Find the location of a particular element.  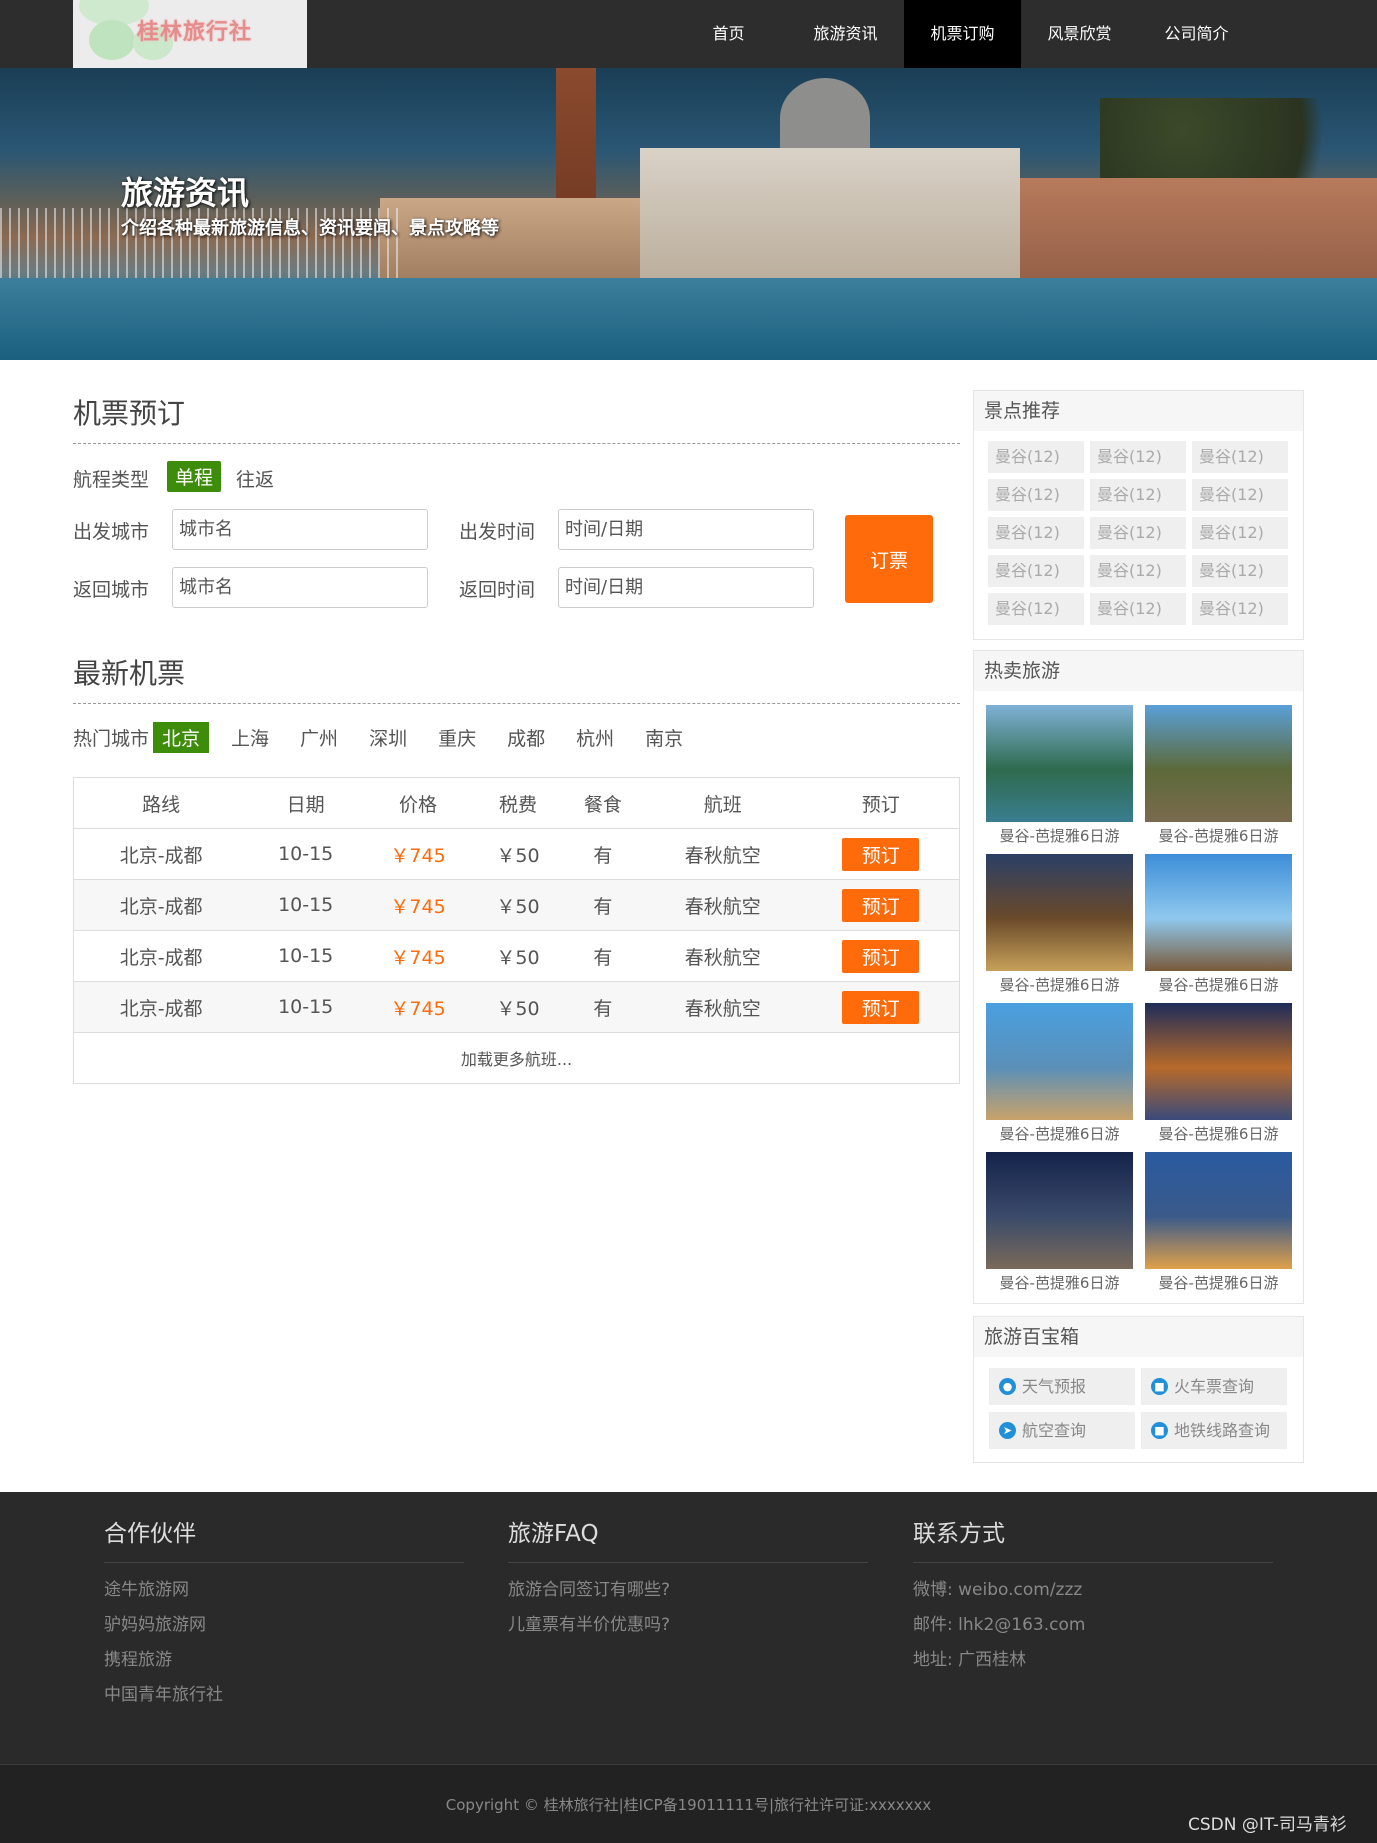

col-airline: 航班 is located at coordinates (722, 803).